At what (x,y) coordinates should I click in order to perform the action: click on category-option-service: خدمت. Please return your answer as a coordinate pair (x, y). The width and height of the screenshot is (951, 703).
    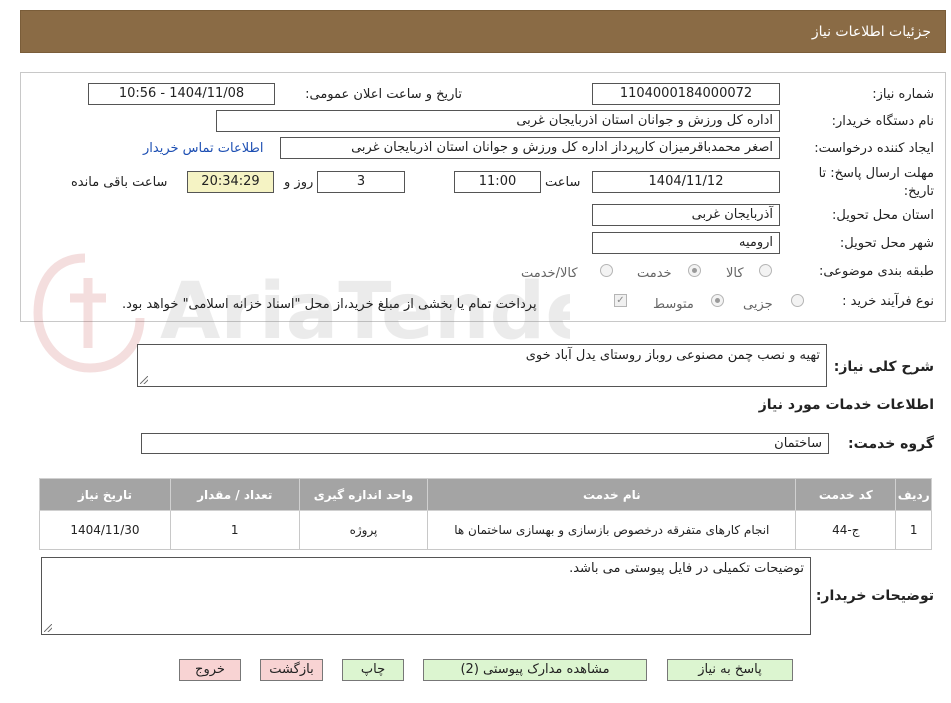
    Looking at the image, I should click on (654, 273).